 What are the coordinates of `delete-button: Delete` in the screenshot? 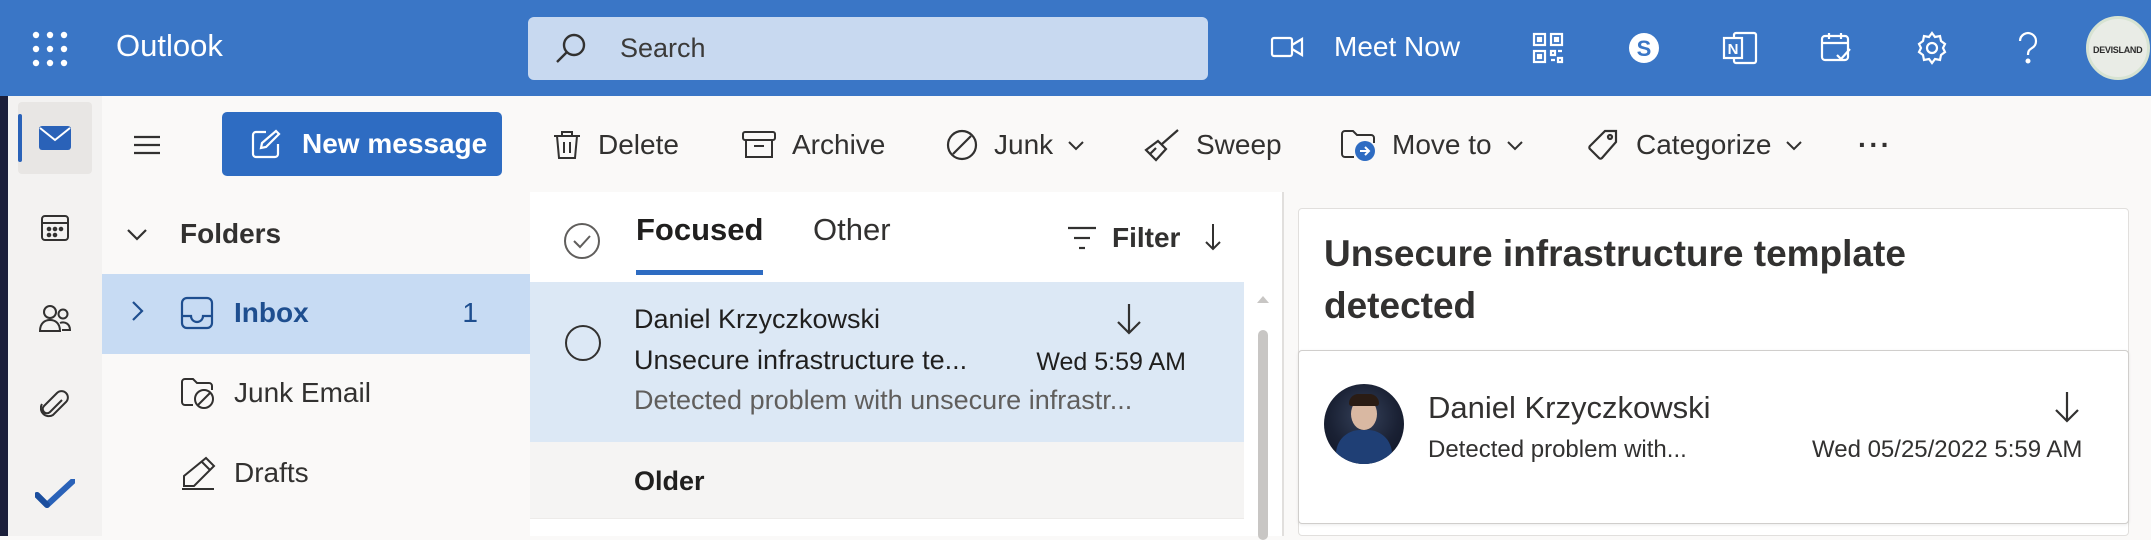 It's located at (615, 145).